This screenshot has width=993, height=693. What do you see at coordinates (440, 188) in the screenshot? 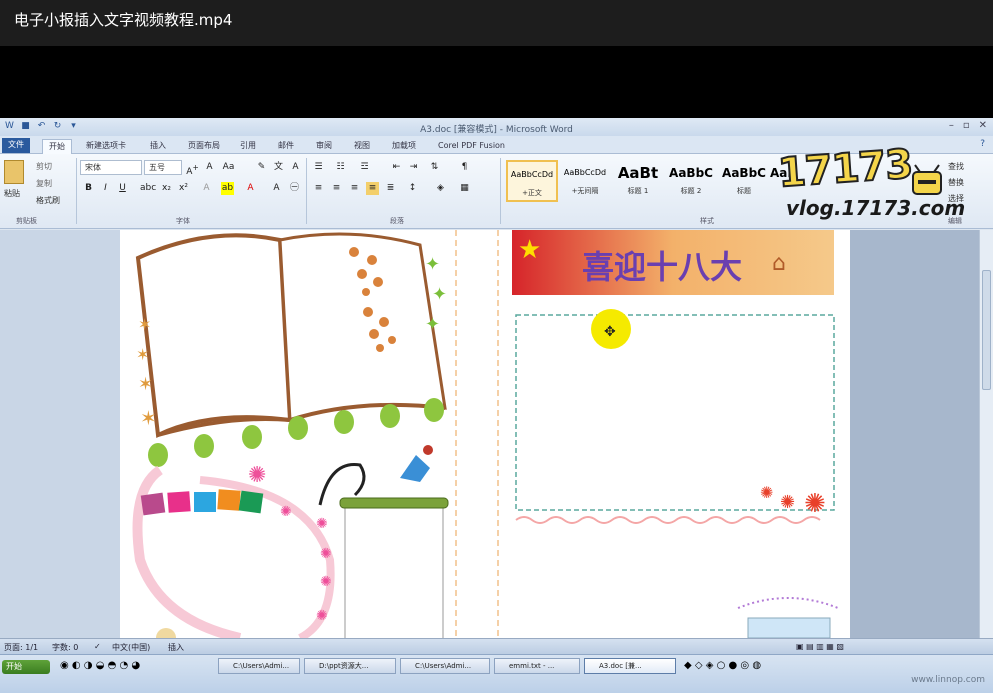
I see `shading-icon: ◈` at bounding box center [440, 188].